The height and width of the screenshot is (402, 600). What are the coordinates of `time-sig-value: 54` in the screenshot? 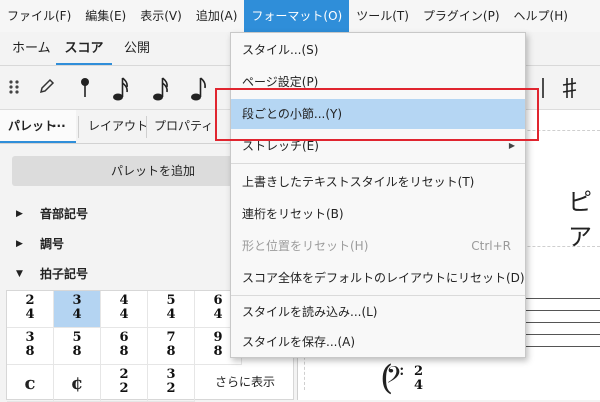 It's located at (171, 307).